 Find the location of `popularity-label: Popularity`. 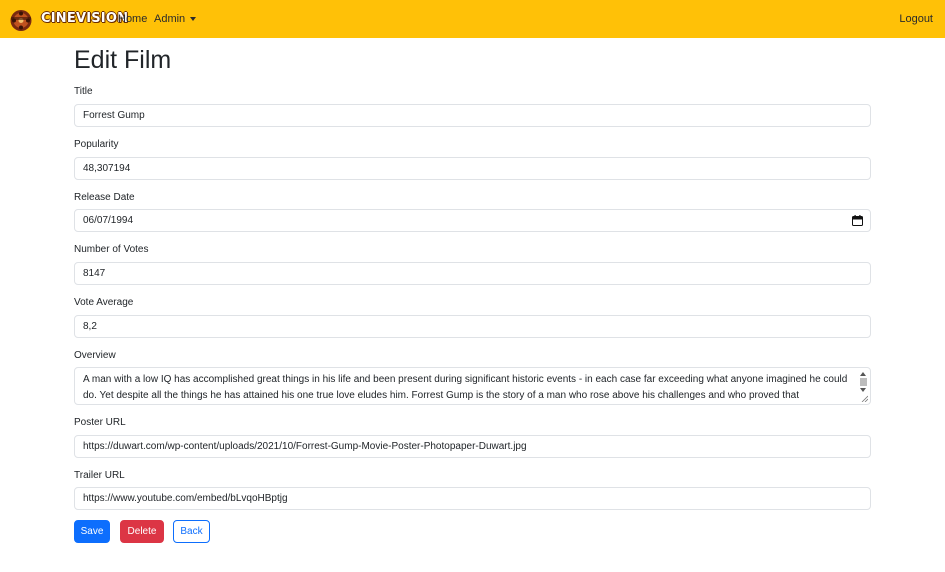

popularity-label: Popularity is located at coordinates (96, 144).